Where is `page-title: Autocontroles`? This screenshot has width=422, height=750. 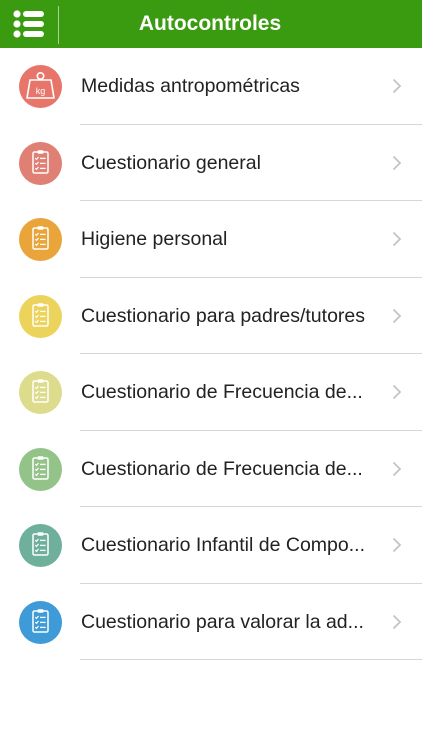 page-title: Autocontroles is located at coordinates (210, 23).